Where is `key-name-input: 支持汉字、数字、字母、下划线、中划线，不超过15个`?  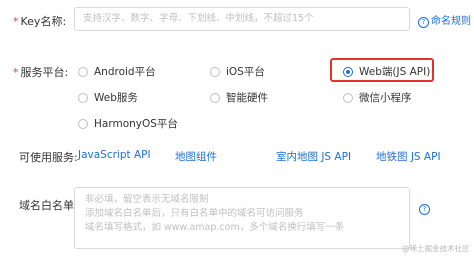
key-name-input: 支持汉字、数字、字母、下划线、中划线，不超过15个 is located at coordinates (242, 19).